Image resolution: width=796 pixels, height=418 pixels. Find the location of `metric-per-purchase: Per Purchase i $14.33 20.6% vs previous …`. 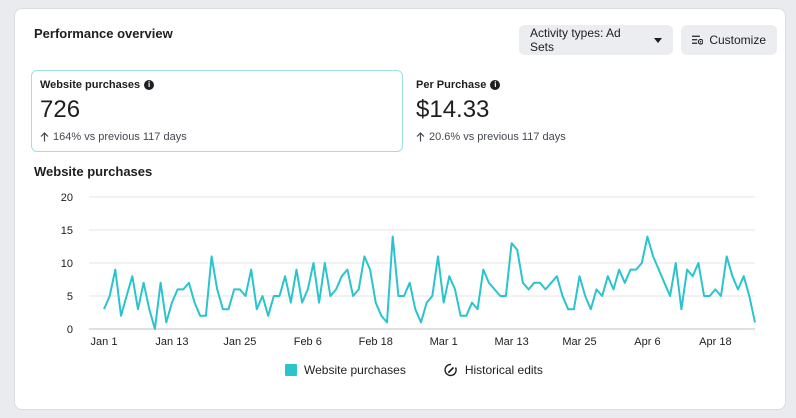

metric-per-purchase: Per Purchase i $14.33 20.6% vs previous … is located at coordinates (587, 111).